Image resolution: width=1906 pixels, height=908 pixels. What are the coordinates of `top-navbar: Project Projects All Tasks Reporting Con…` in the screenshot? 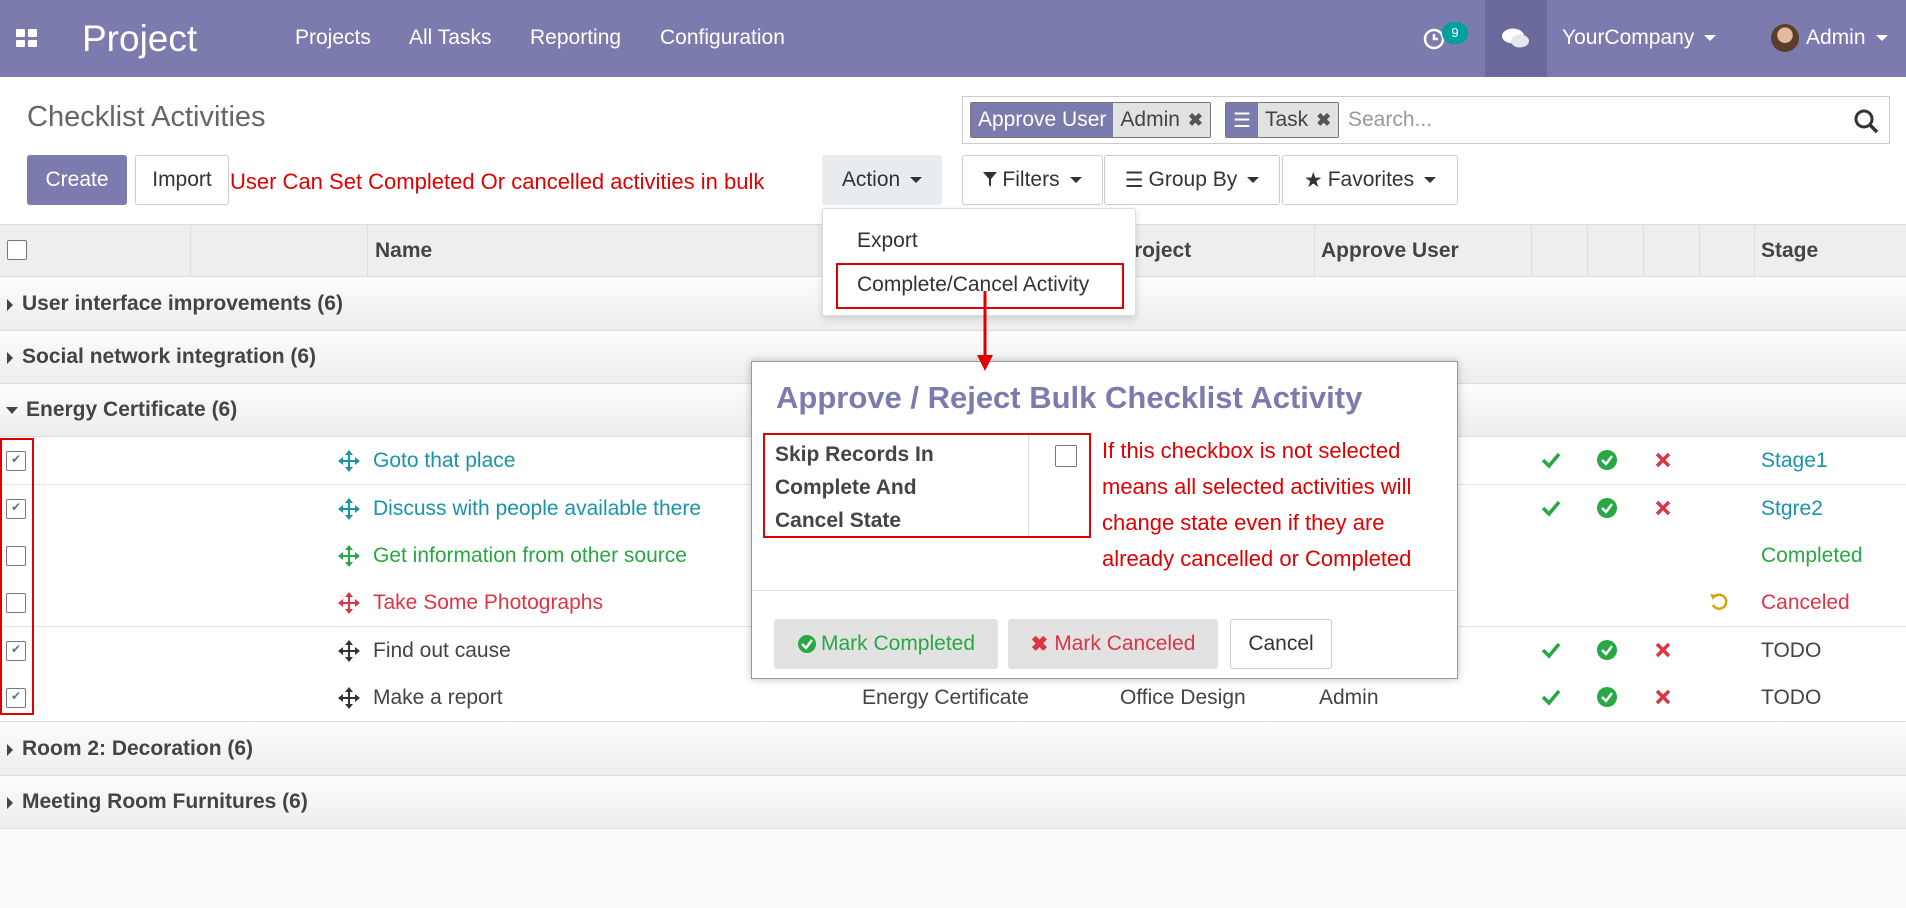 It's located at (953, 38).